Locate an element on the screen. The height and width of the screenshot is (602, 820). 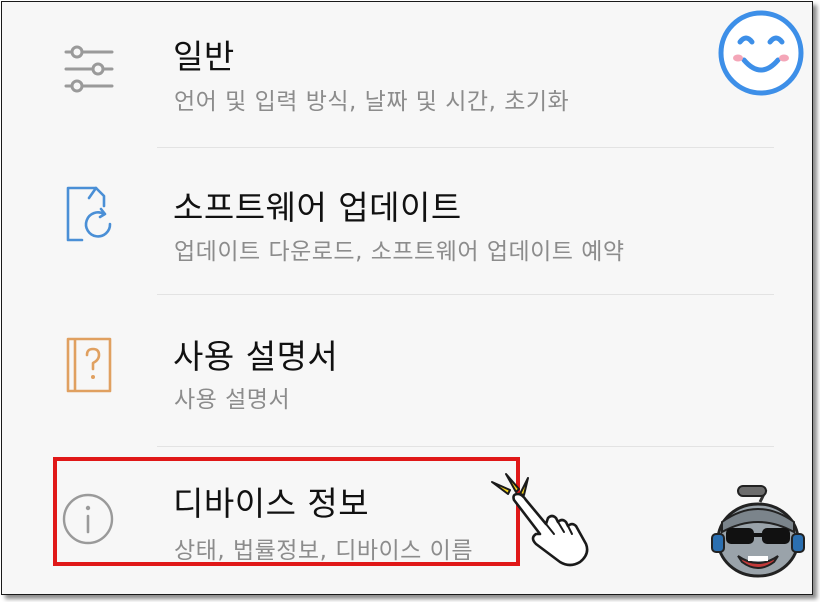
software-update-icon is located at coordinates (89, 214).